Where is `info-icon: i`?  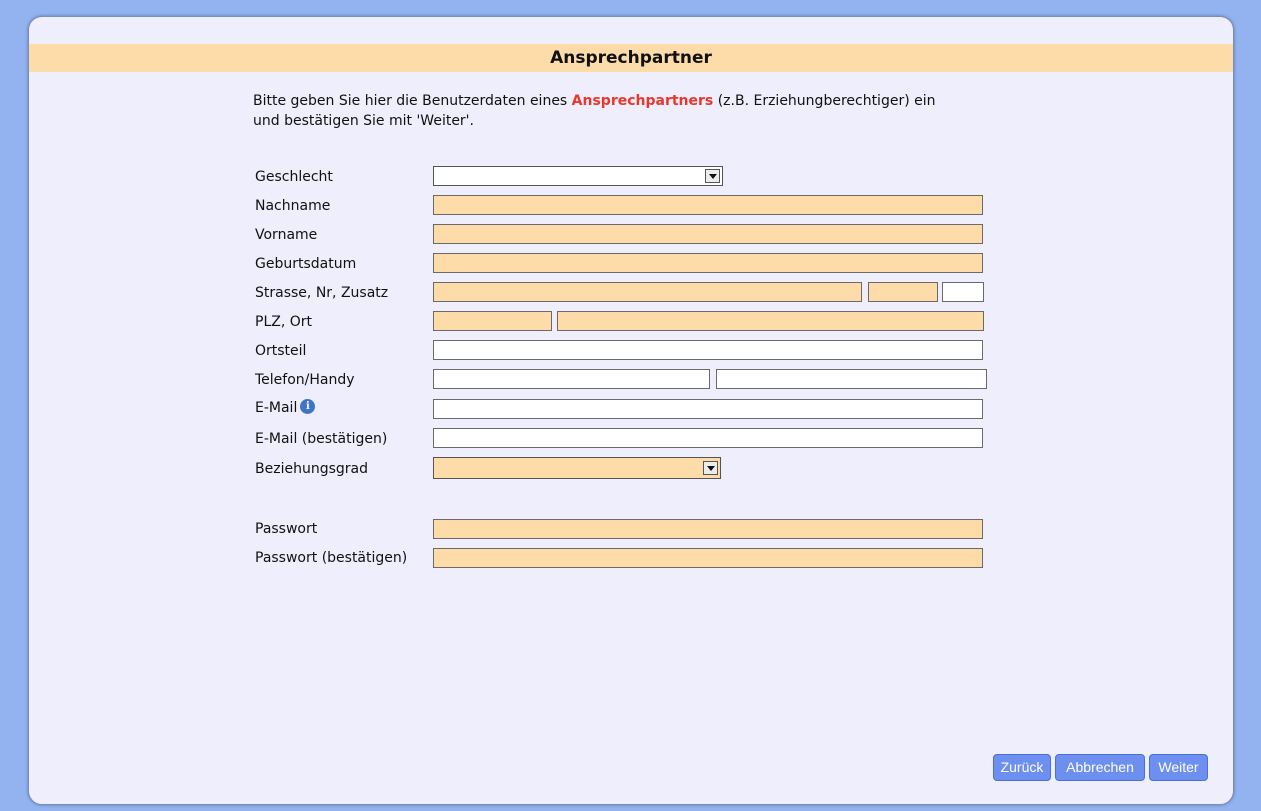
info-icon: i is located at coordinates (308, 406).